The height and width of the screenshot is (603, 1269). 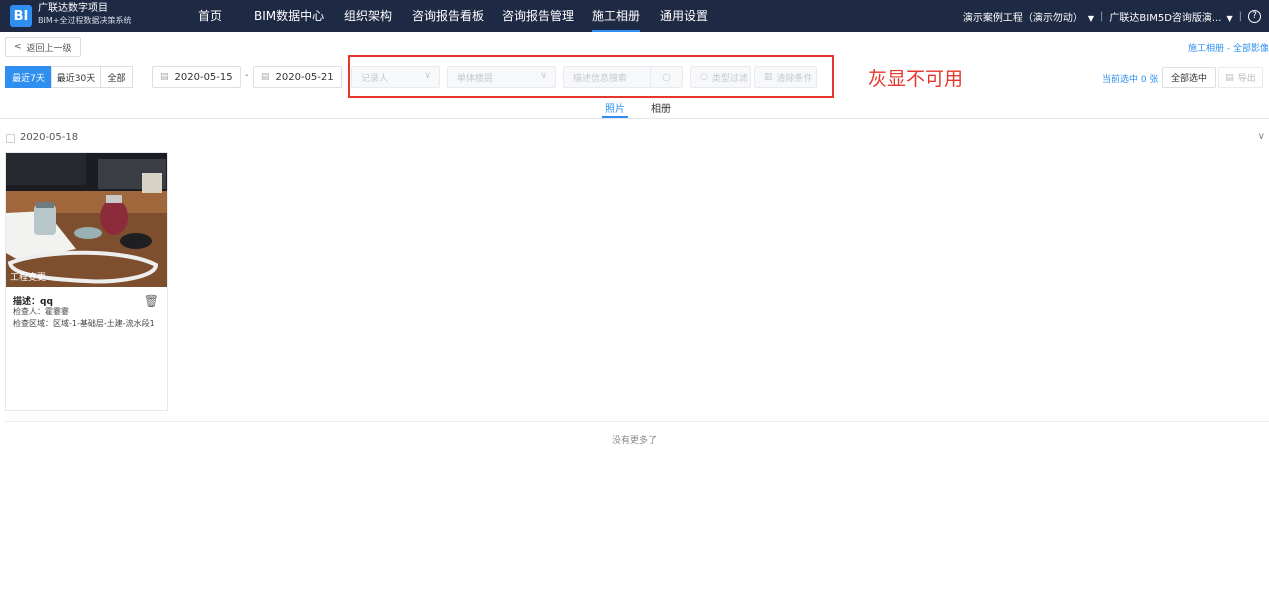 What do you see at coordinates (84, 15) in the screenshot?
I see `brand: 广联达数字项目 BIM+全过程数据决策系统` at bounding box center [84, 15].